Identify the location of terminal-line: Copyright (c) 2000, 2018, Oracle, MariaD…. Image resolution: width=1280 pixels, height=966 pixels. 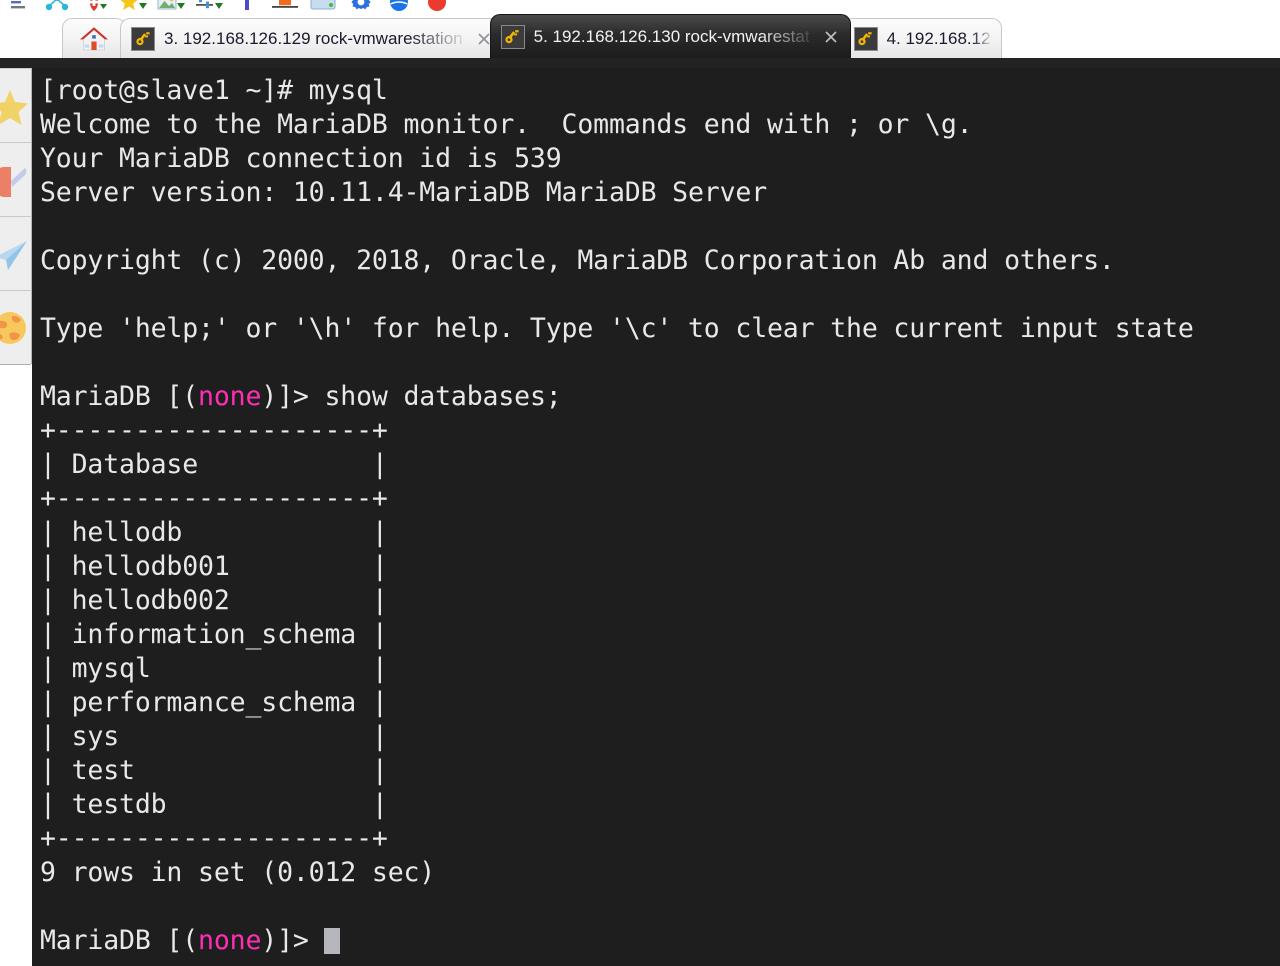
(660, 261).